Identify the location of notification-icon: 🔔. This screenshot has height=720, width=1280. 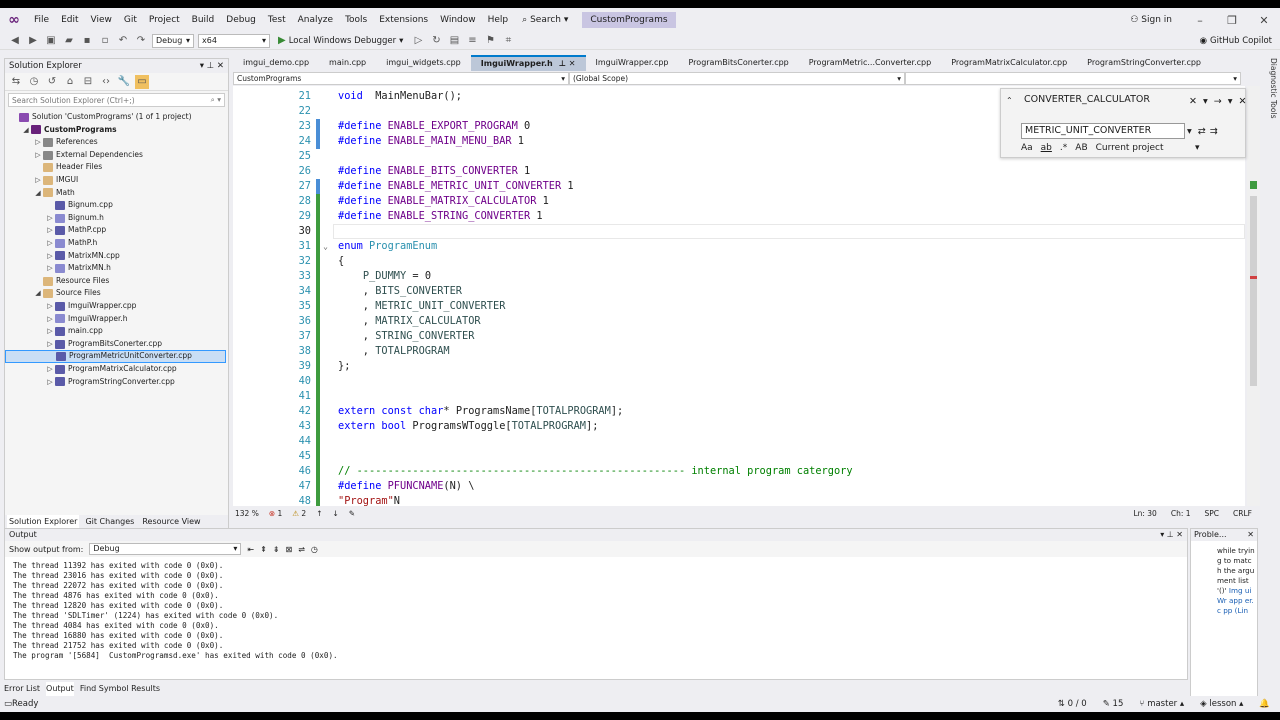
(1264, 704).